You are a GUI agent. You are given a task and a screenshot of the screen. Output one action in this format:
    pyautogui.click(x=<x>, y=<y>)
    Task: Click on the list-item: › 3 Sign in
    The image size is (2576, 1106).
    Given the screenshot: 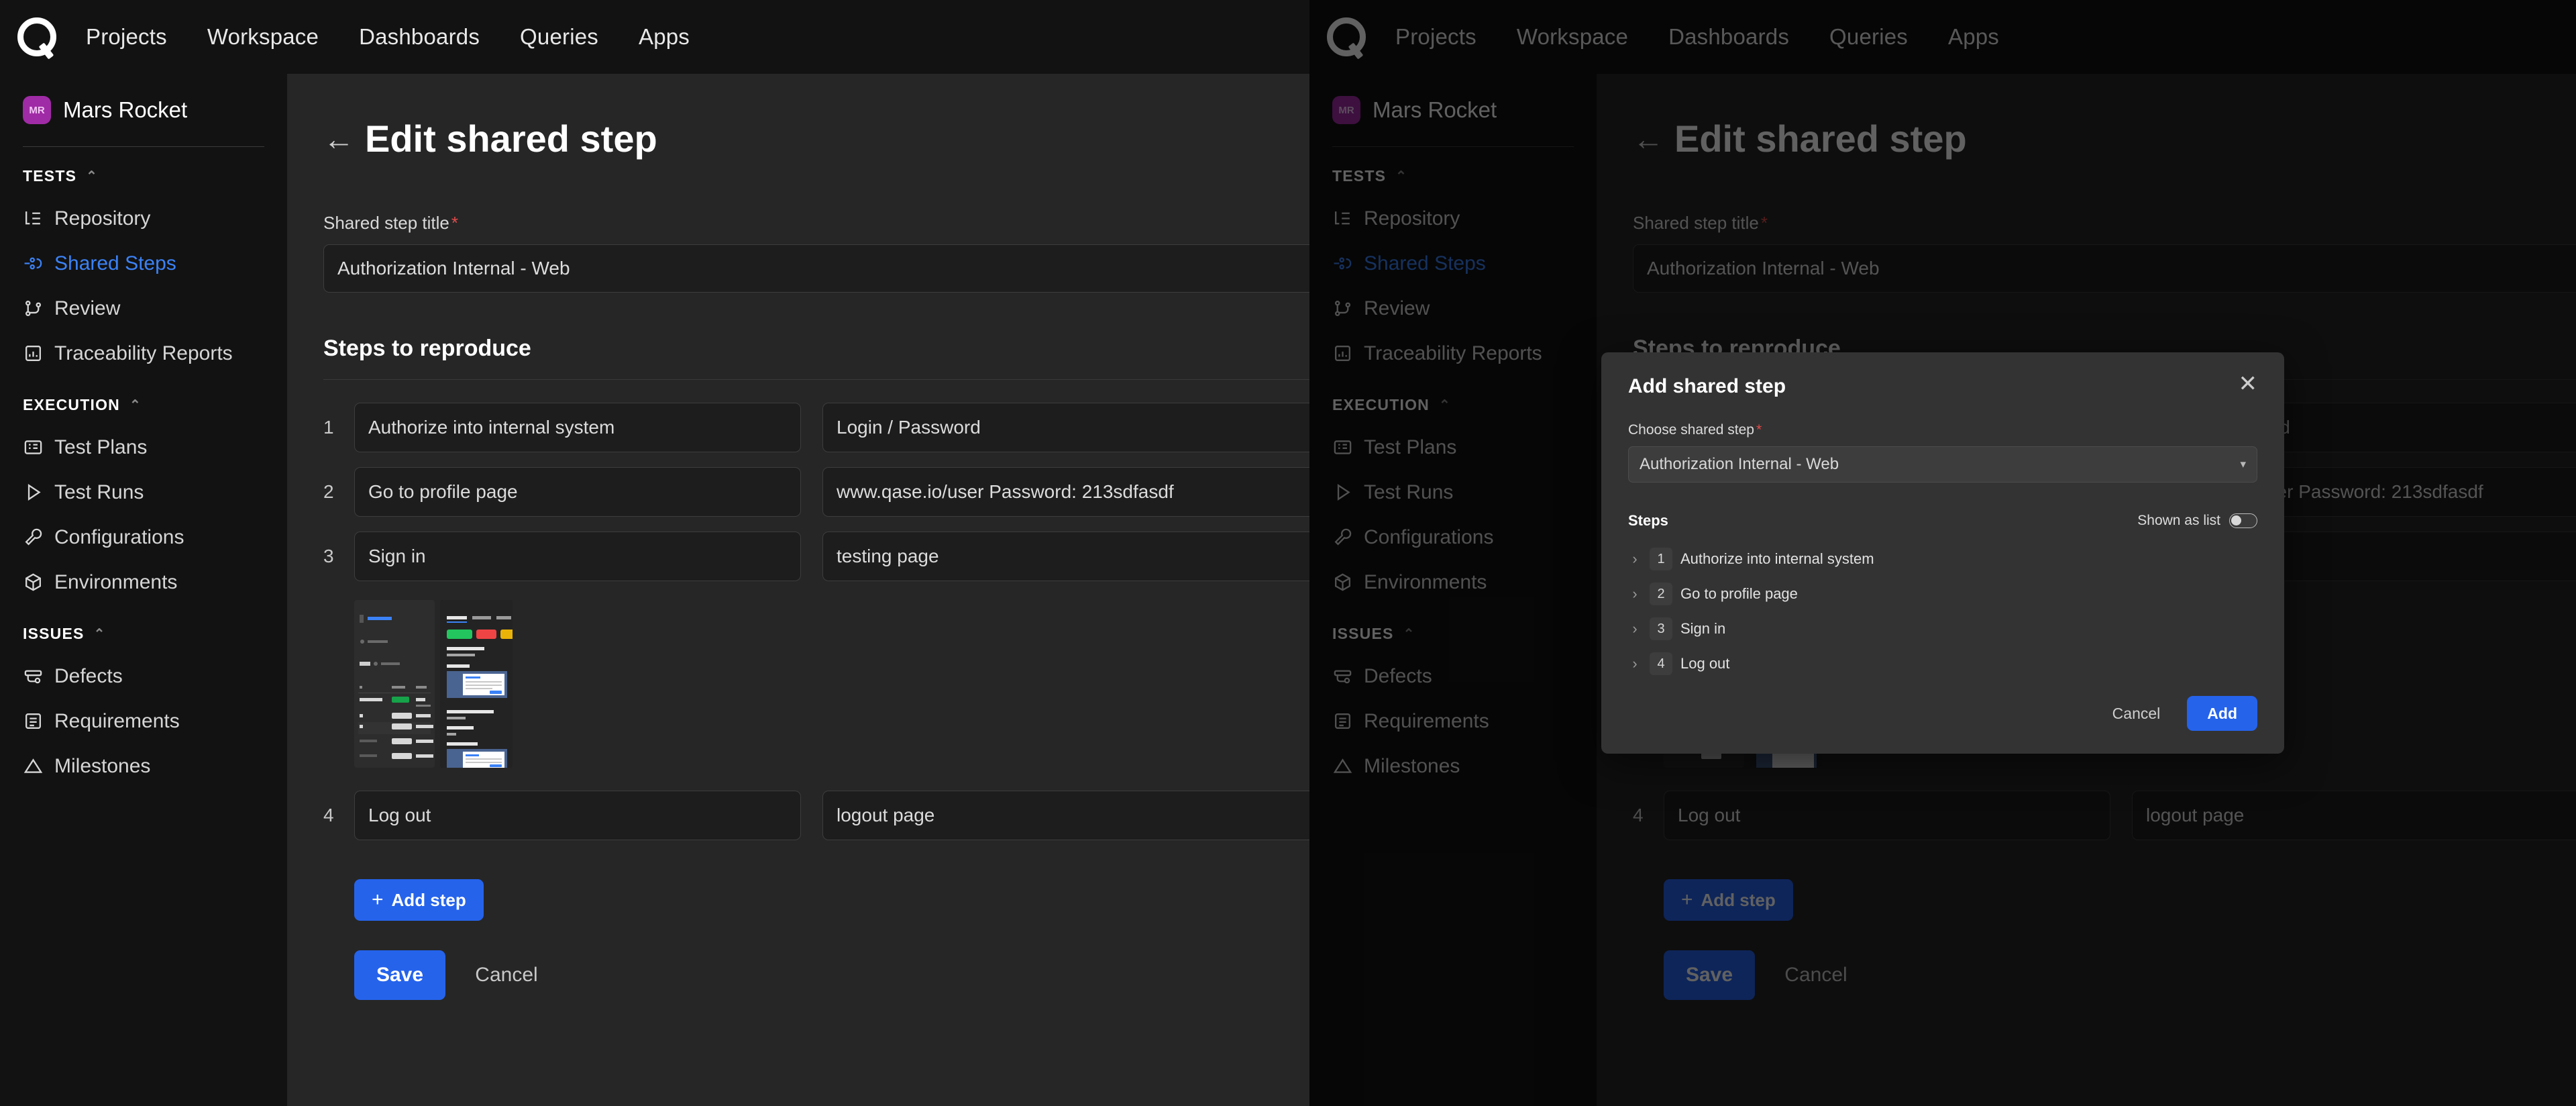 What is the action you would take?
    pyautogui.click(x=1942, y=629)
    